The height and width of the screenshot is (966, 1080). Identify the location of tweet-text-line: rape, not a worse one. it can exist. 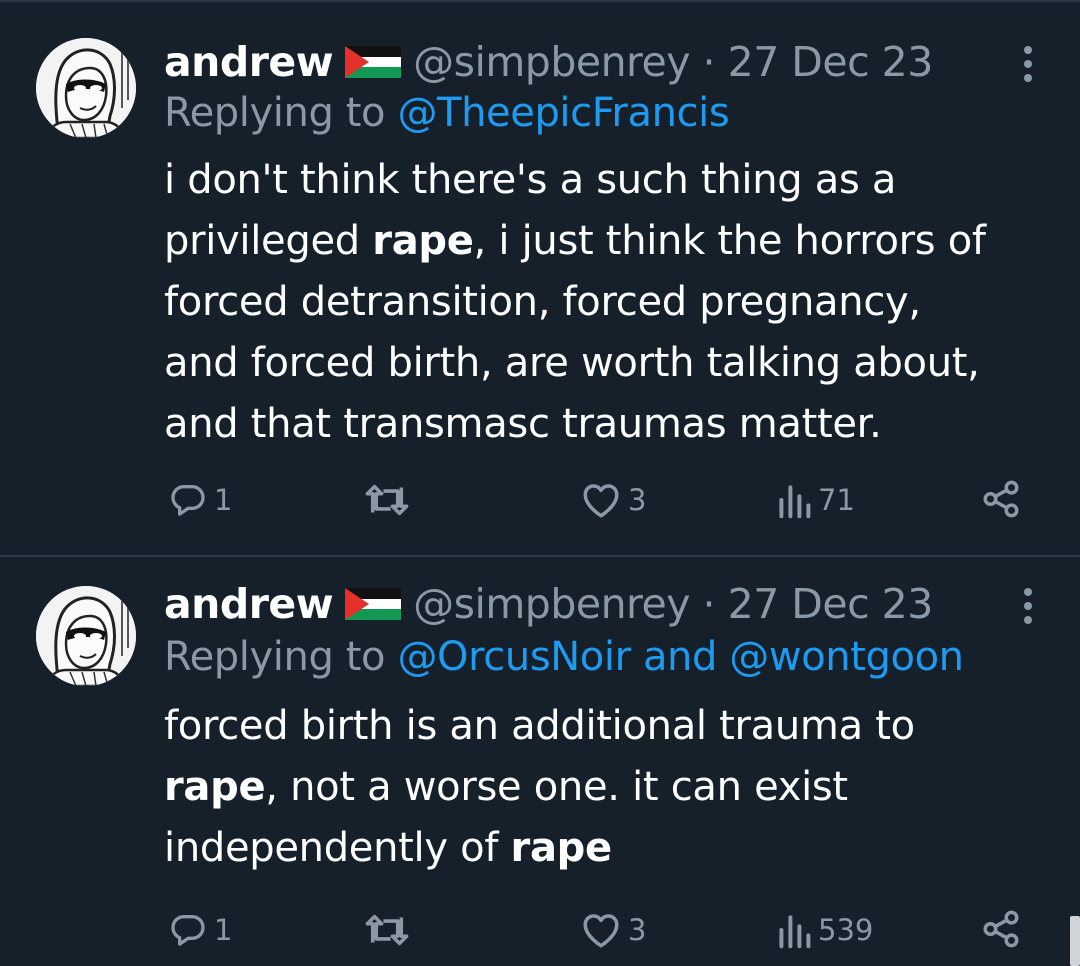
(604, 787).